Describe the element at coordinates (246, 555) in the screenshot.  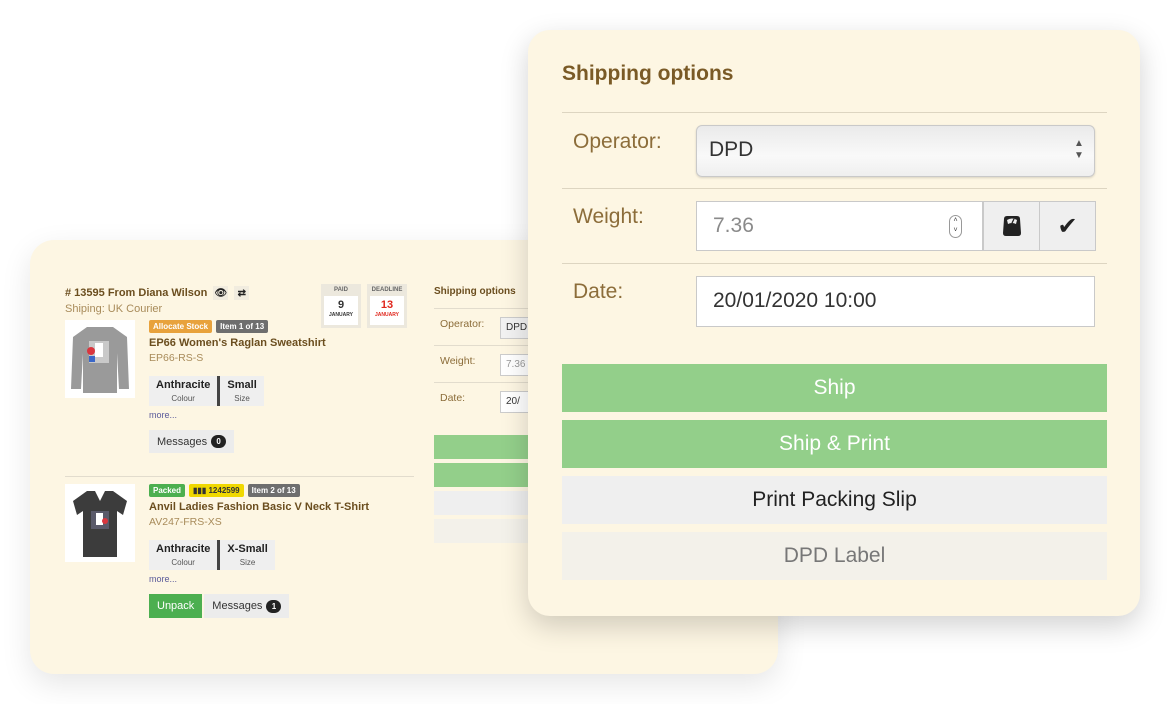
I see `attribute-size: X-Small Size` at that location.